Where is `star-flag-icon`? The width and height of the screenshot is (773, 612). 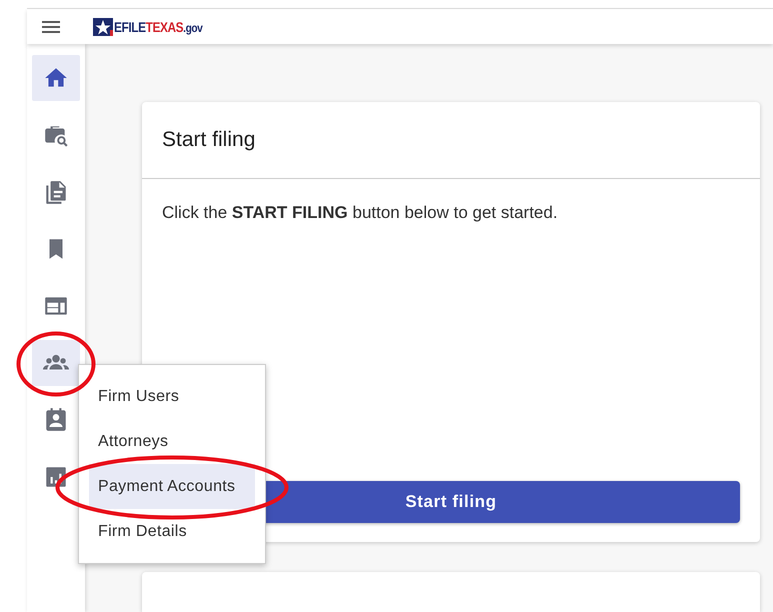 star-flag-icon is located at coordinates (103, 27).